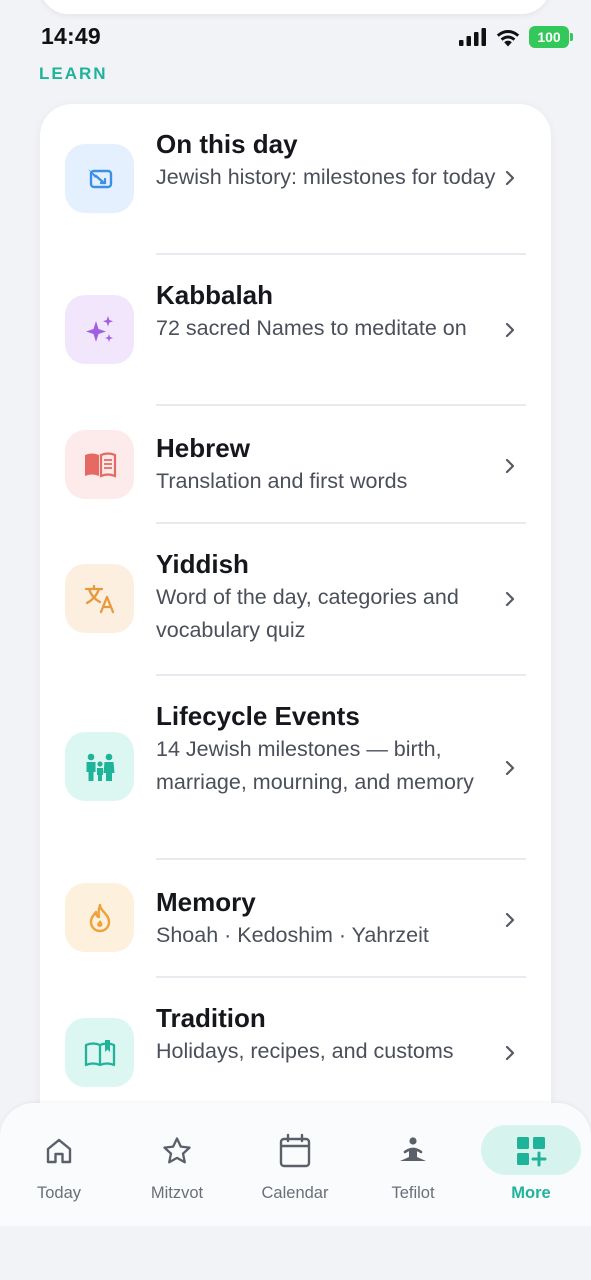 The height and width of the screenshot is (1280, 591). What do you see at coordinates (211, 1018) in the screenshot?
I see `item-title: Tradition` at bounding box center [211, 1018].